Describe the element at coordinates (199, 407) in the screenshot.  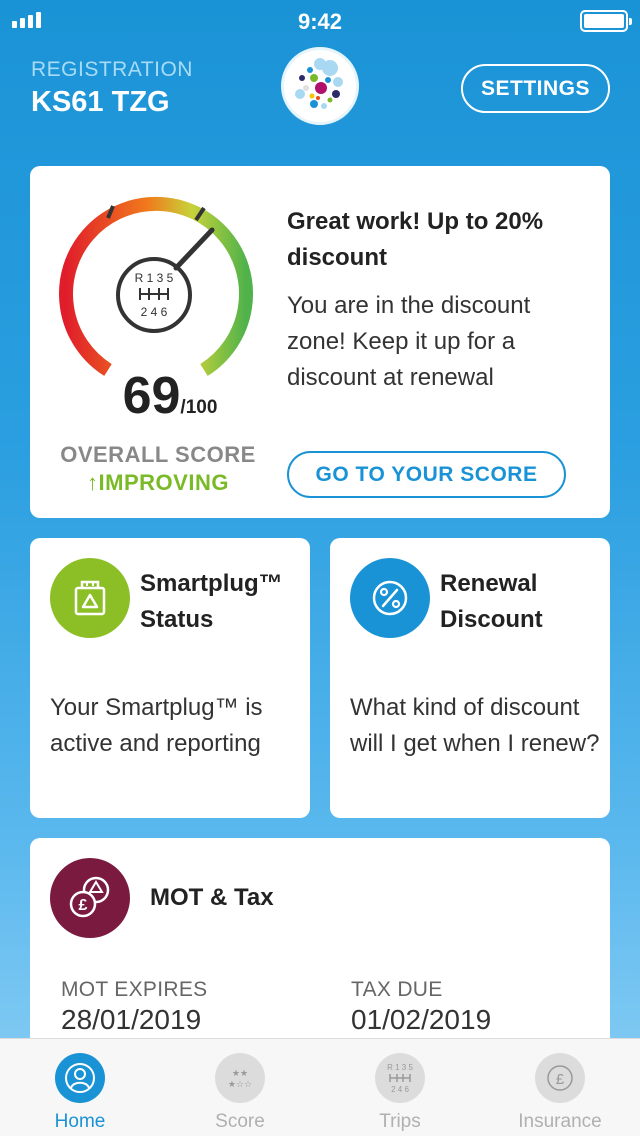
I see `score-max: /100` at that location.